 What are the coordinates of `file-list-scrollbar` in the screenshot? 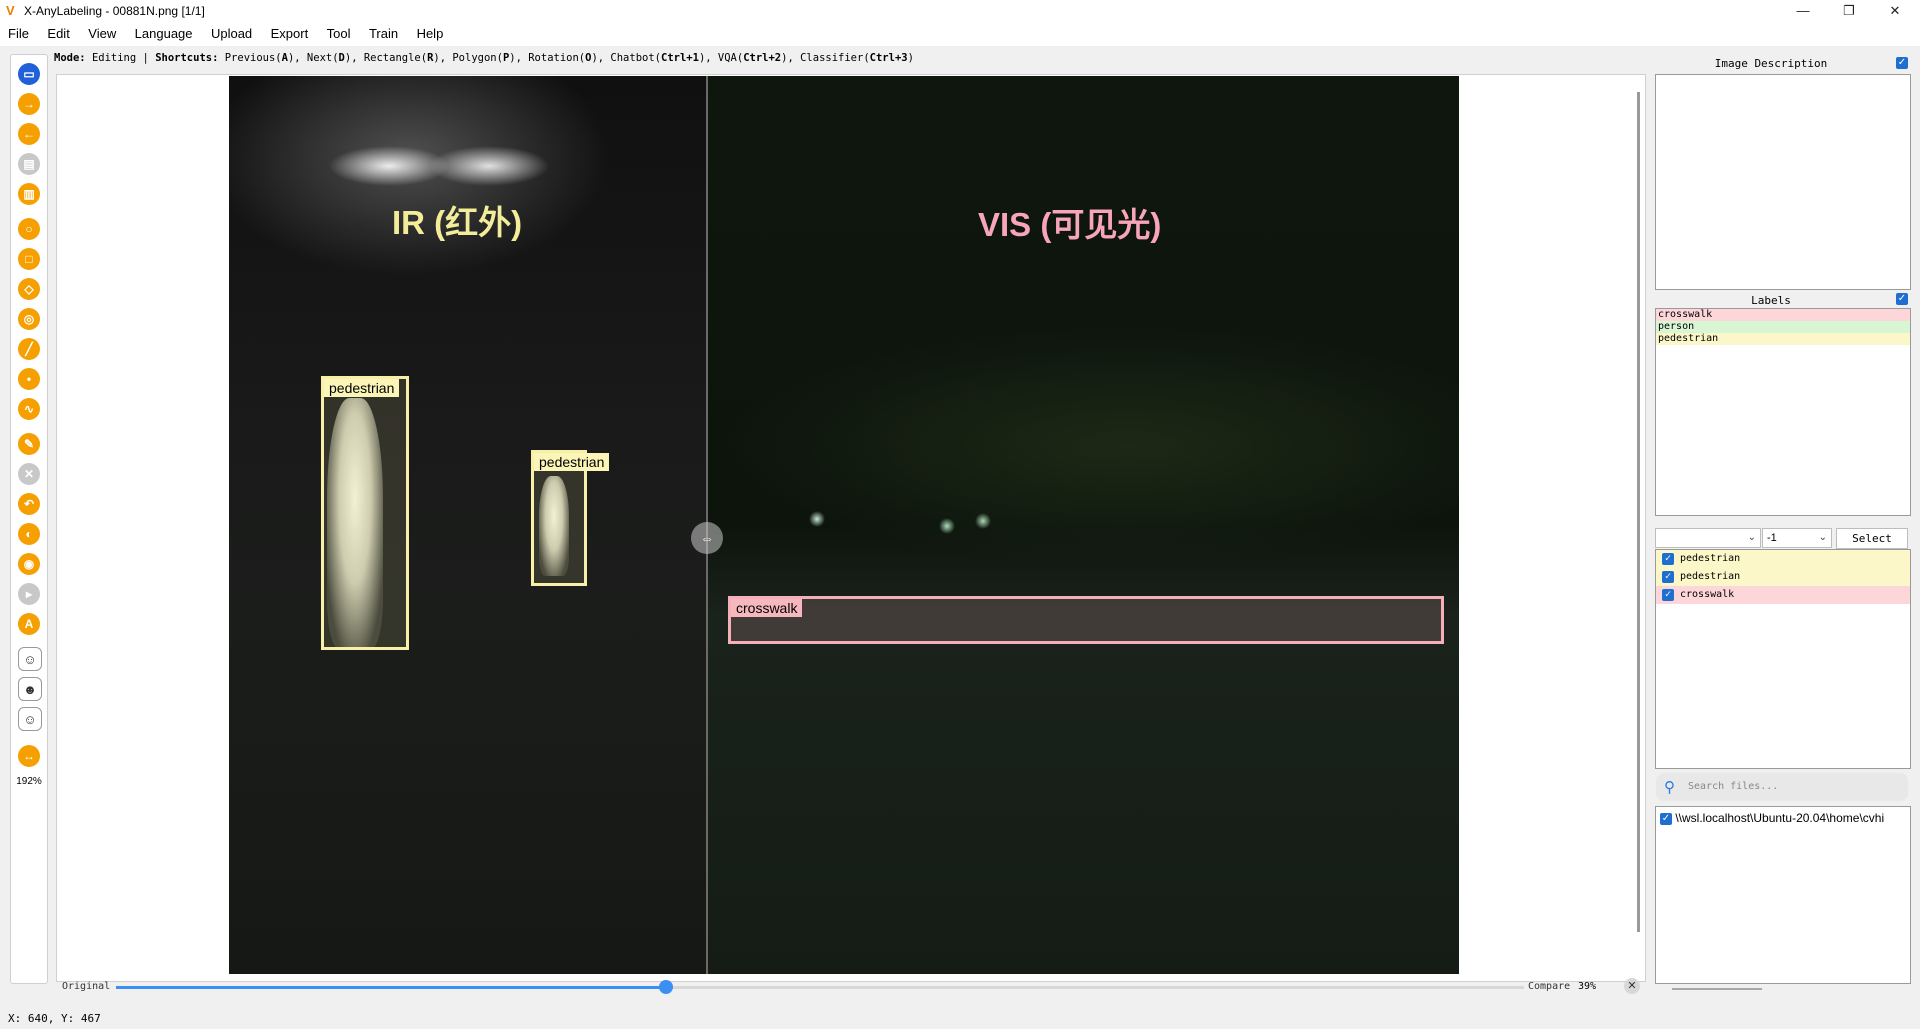 It's located at (1717, 989).